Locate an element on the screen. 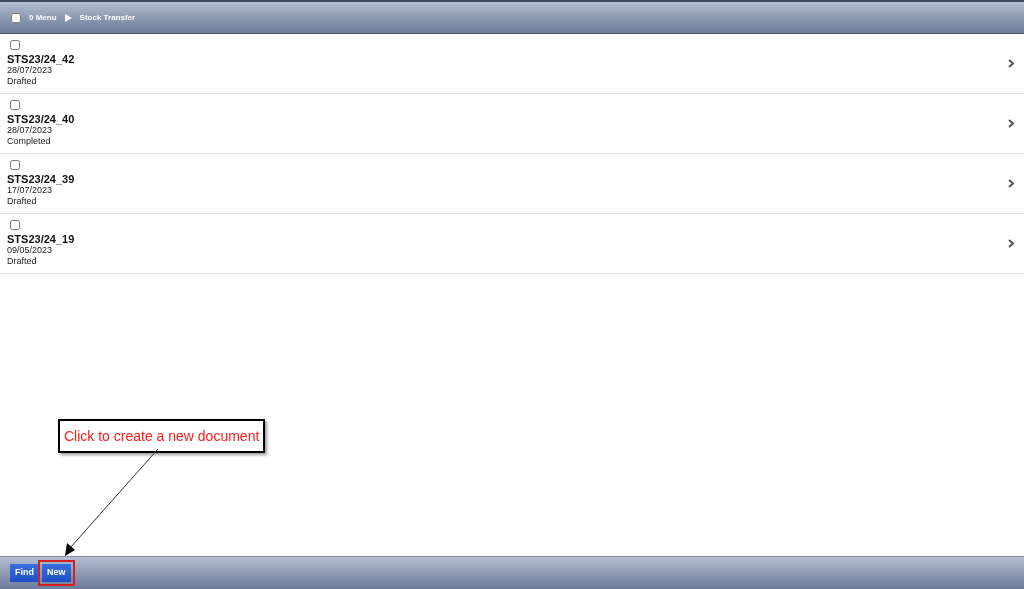  document-status: Completed is located at coordinates (29, 141).